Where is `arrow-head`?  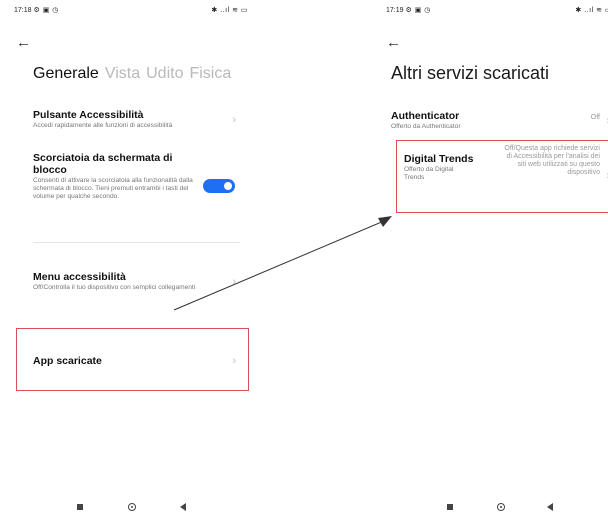
arrow-head is located at coordinates (385, 221).